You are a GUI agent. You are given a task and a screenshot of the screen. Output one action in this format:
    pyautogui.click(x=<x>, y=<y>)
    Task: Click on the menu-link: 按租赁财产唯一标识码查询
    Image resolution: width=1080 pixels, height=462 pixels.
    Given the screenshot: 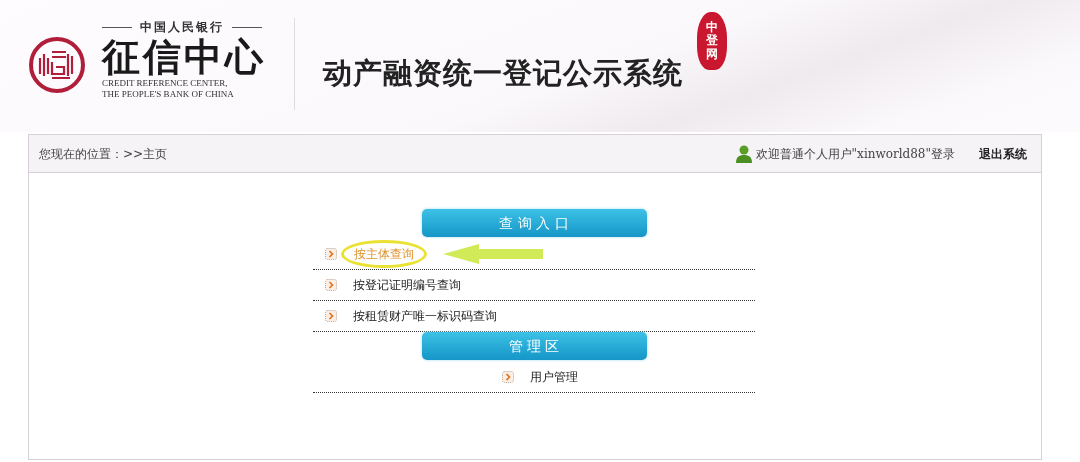 What is the action you would take?
    pyautogui.click(x=425, y=316)
    